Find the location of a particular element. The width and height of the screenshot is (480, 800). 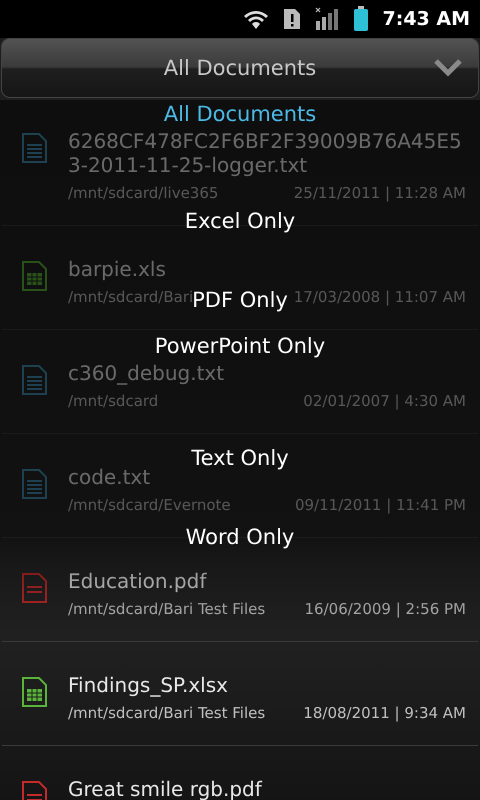

file-name: Education.pdf is located at coordinates (137, 581).